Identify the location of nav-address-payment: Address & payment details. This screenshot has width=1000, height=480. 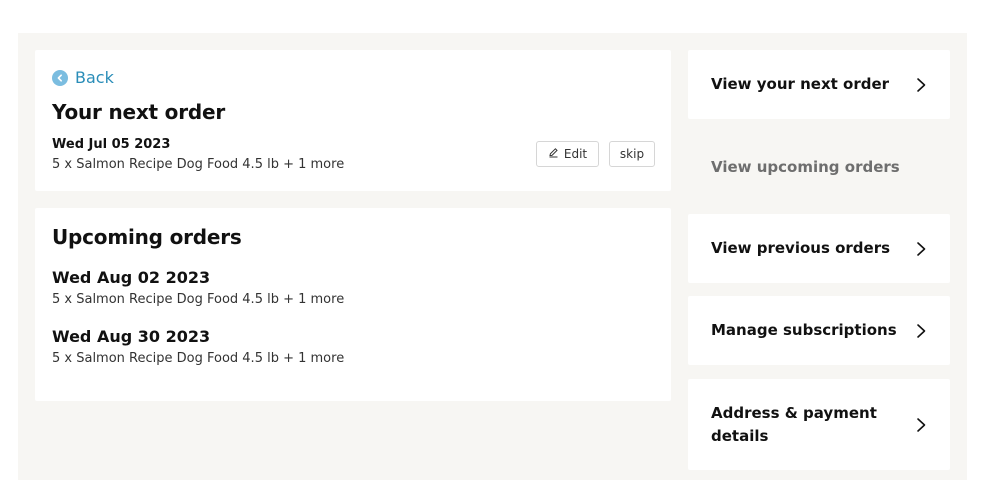
(819, 424).